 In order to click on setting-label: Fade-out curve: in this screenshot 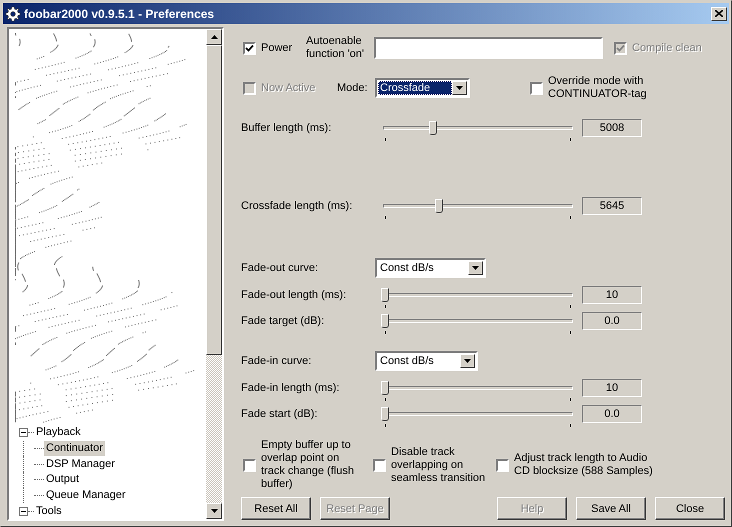, I will do `click(280, 268)`.